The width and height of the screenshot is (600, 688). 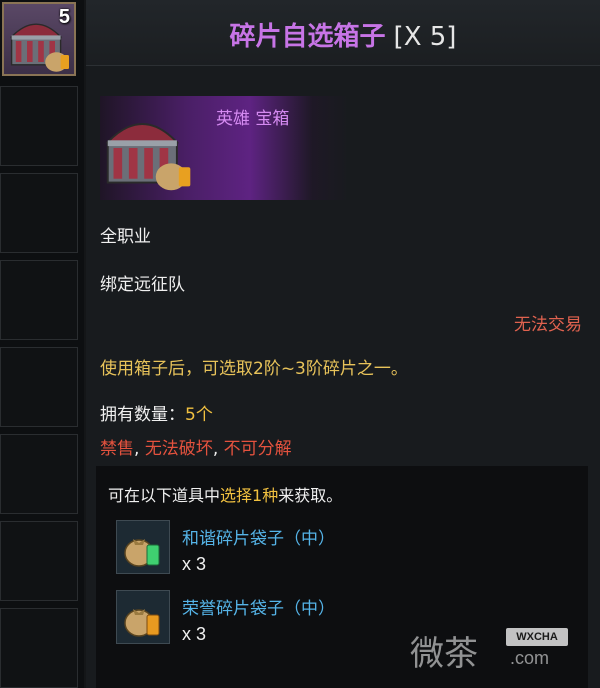 What do you see at coordinates (117, 449) in the screenshot?
I see `restriction-no-sell: 禁售` at bounding box center [117, 449].